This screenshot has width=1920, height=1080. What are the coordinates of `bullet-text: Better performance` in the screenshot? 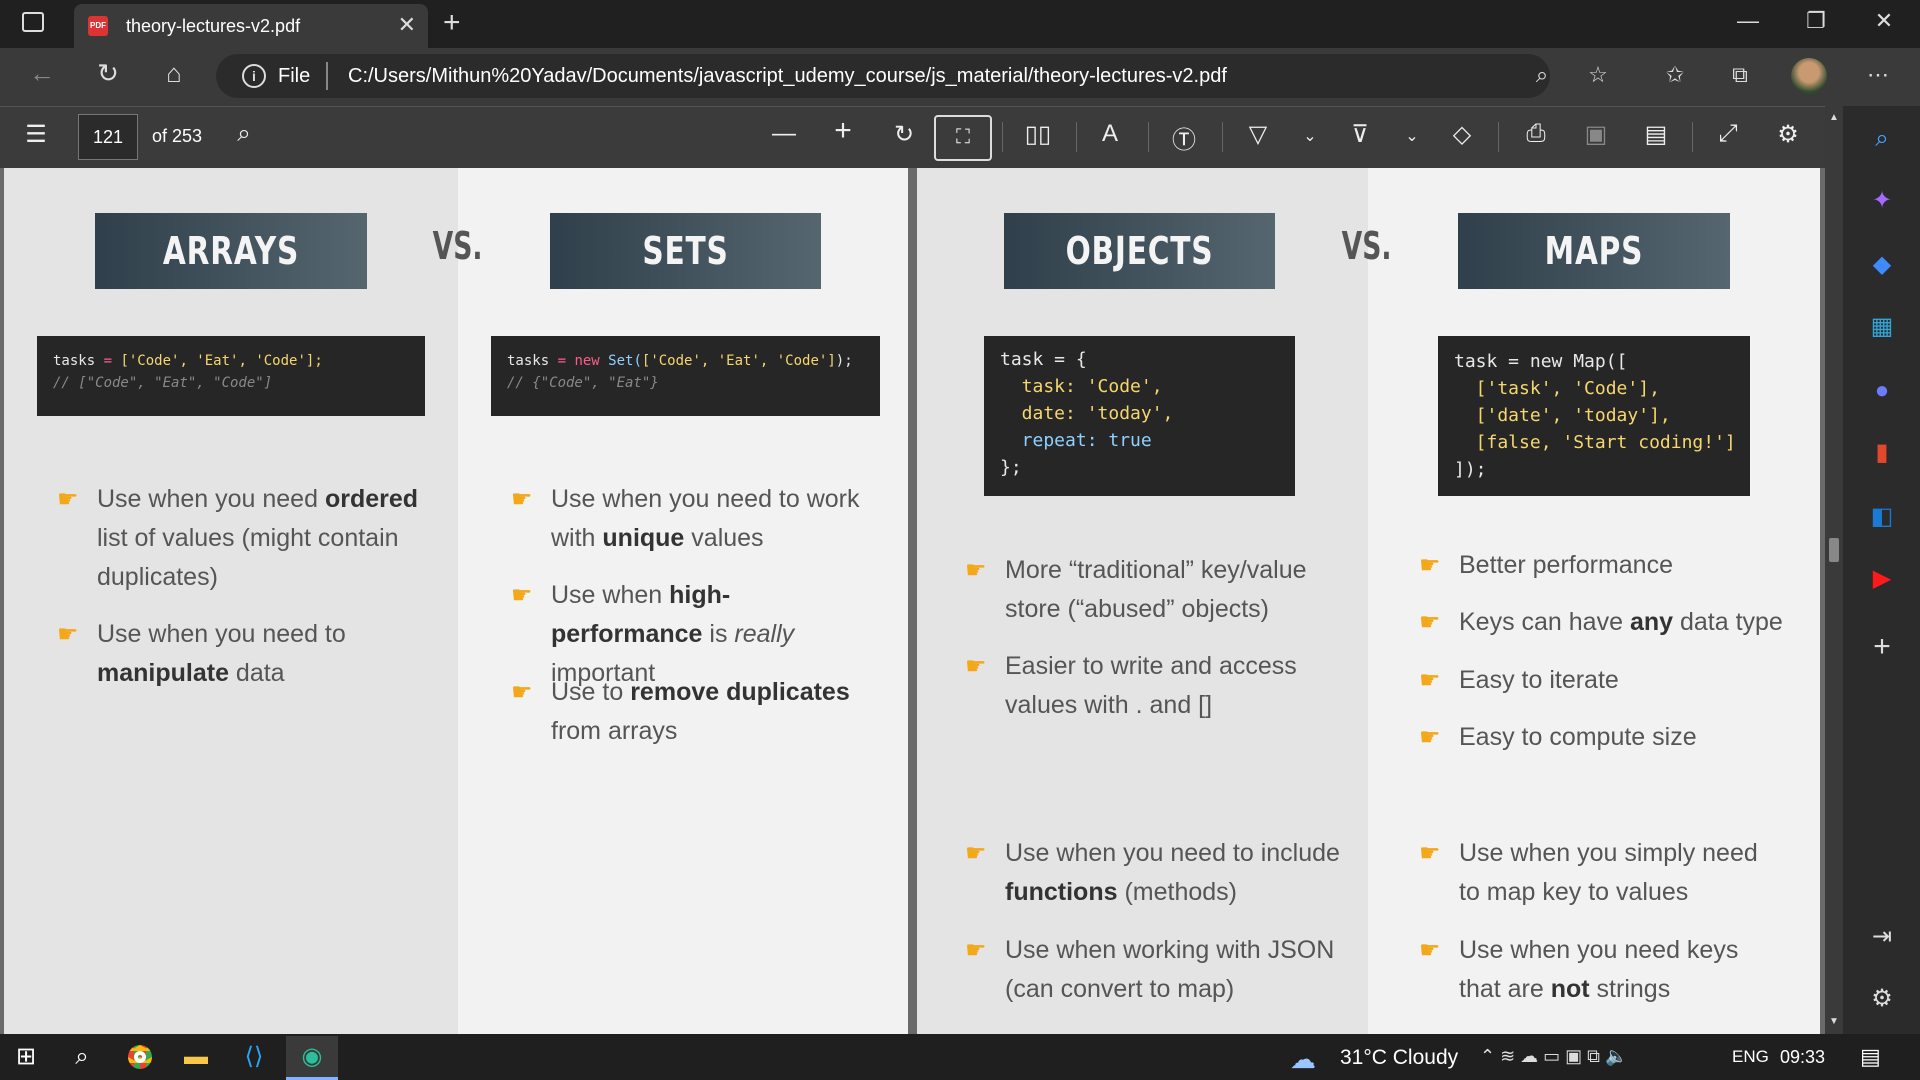 It's located at (1566, 565).